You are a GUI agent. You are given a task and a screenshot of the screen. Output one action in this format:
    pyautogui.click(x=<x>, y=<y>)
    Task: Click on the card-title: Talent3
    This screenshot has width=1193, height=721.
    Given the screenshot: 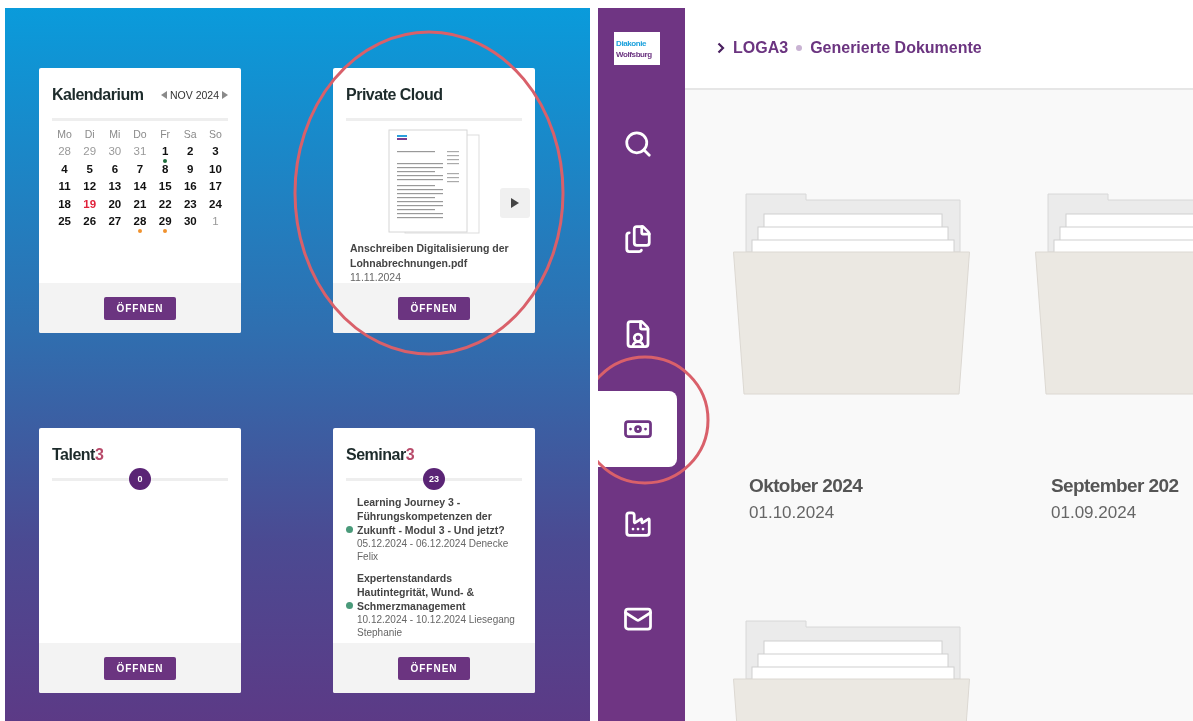 What is the action you would take?
    pyautogui.click(x=78, y=455)
    